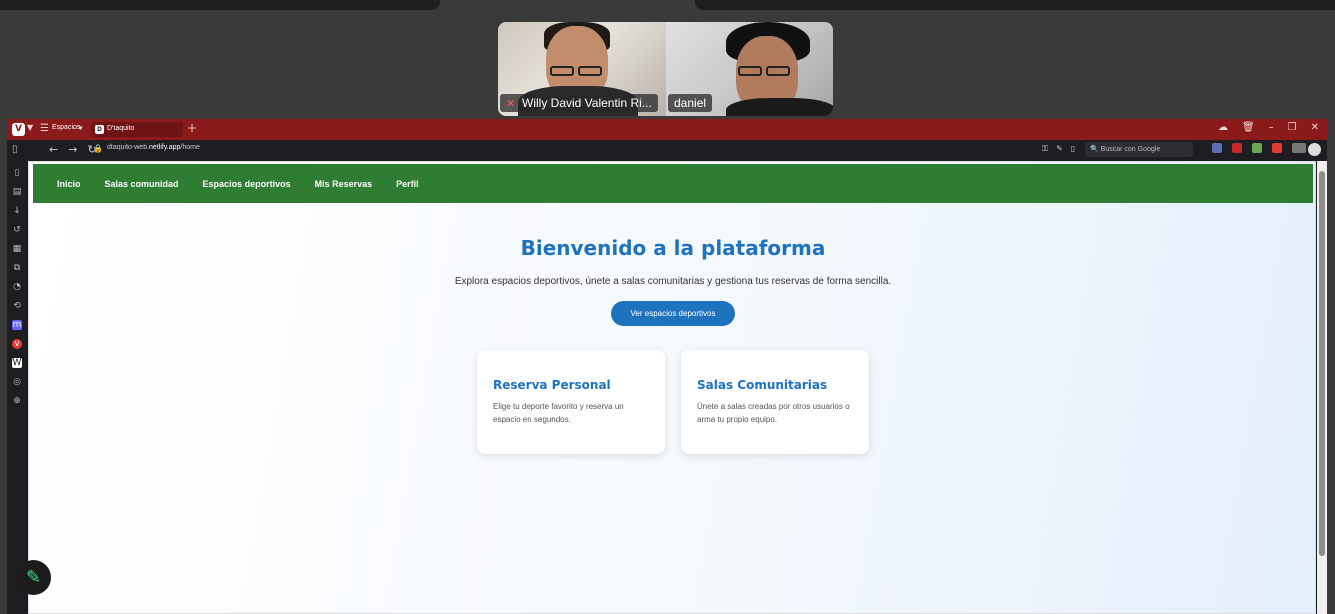 The height and width of the screenshot is (614, 1335). I want to click on translate-icon: ◔, so click(17, 287).